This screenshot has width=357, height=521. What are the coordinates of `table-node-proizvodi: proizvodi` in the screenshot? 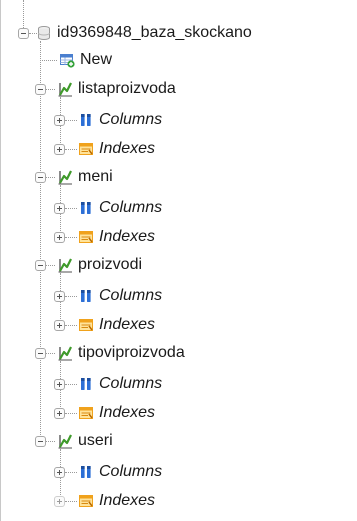 It's located at (99, 265).